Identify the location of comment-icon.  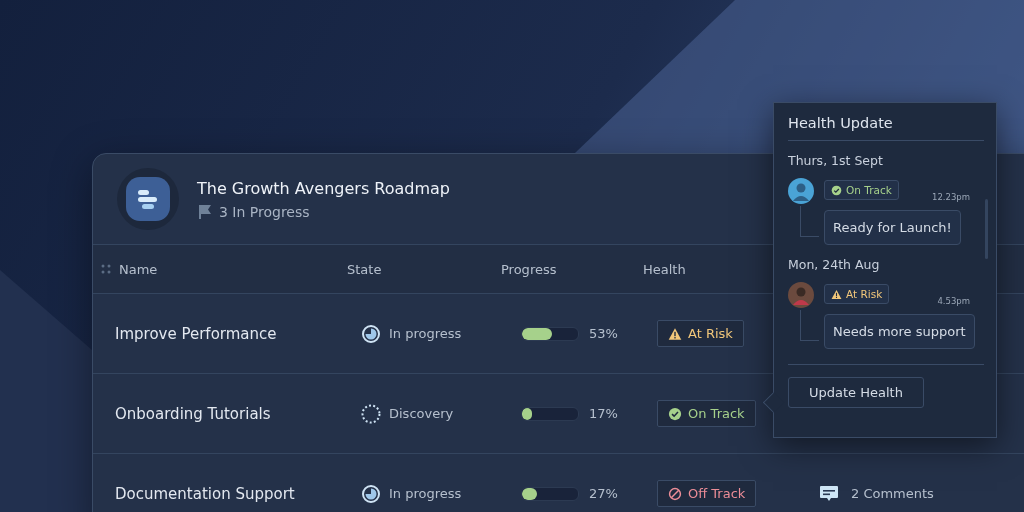
(829, 493).